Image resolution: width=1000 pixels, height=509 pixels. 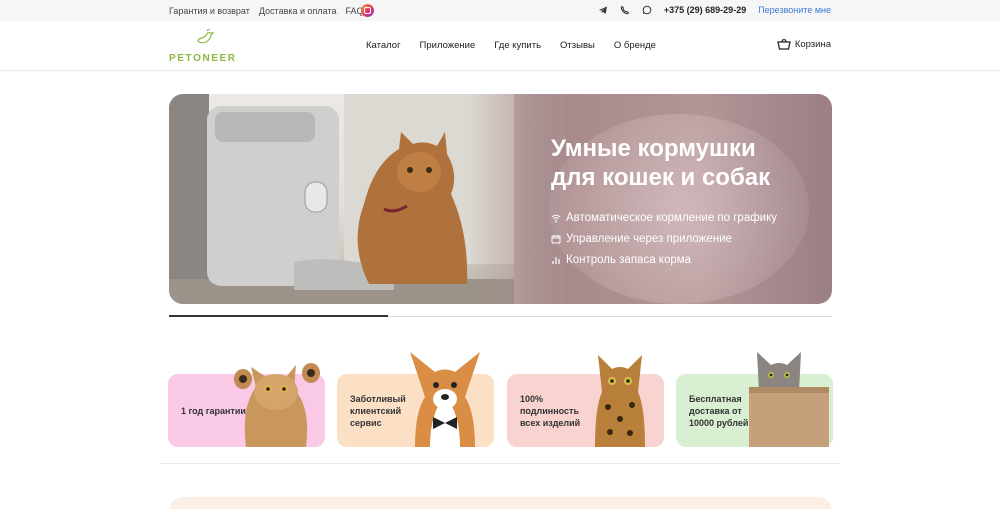 I want to click on hero-feature: Автоматическое кормление по графику, so click(x=664, y=217).